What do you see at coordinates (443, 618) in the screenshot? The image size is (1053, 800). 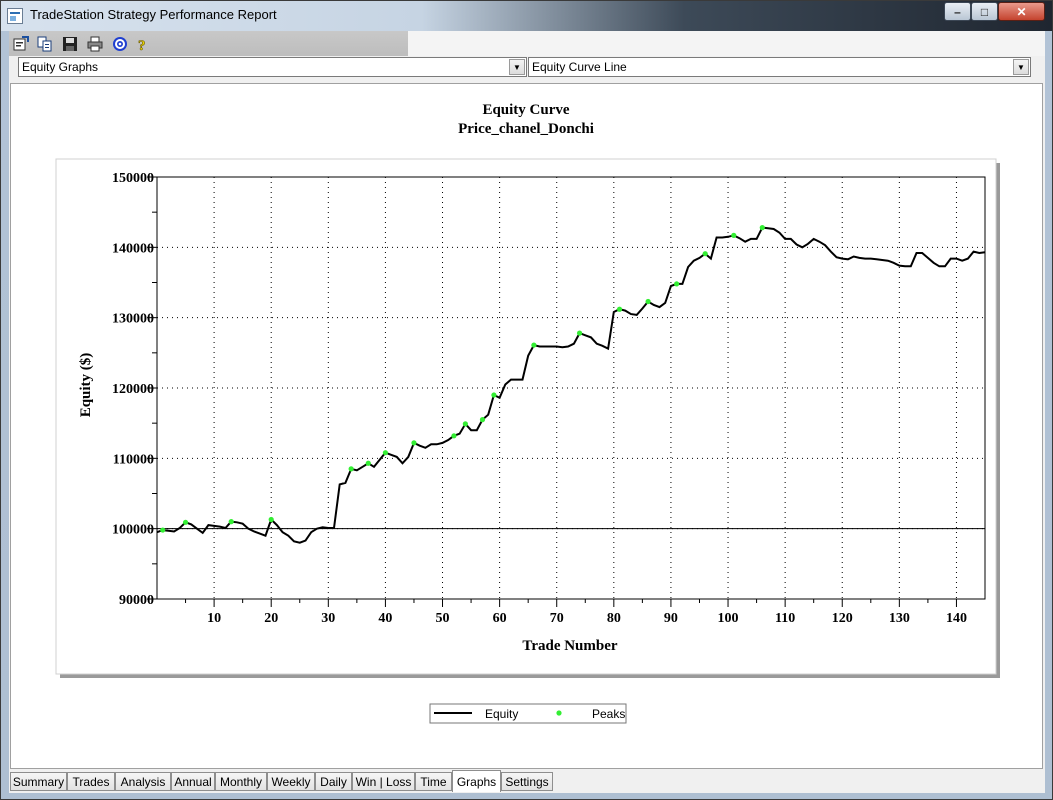 I see `x-tick-label: 50` at bounding box center [443, 618].